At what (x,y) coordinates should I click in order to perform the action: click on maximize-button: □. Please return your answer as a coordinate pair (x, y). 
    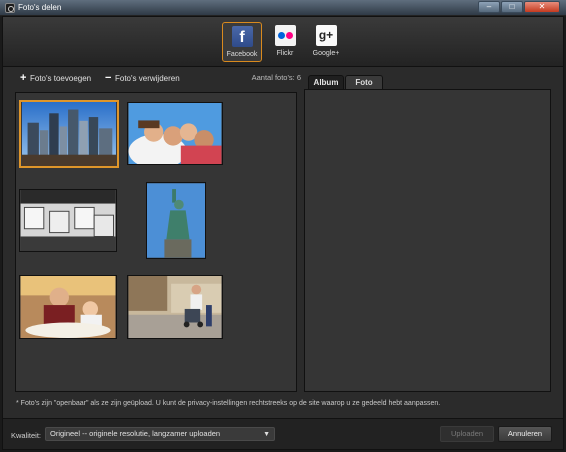
    Looking at the image, I should click on (512, 7).